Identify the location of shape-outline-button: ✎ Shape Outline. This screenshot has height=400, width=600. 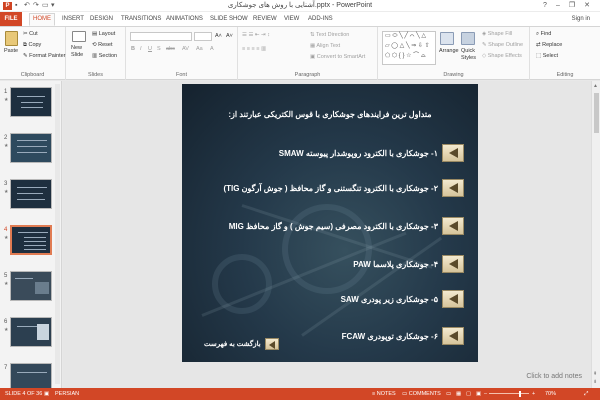
(502, 45).